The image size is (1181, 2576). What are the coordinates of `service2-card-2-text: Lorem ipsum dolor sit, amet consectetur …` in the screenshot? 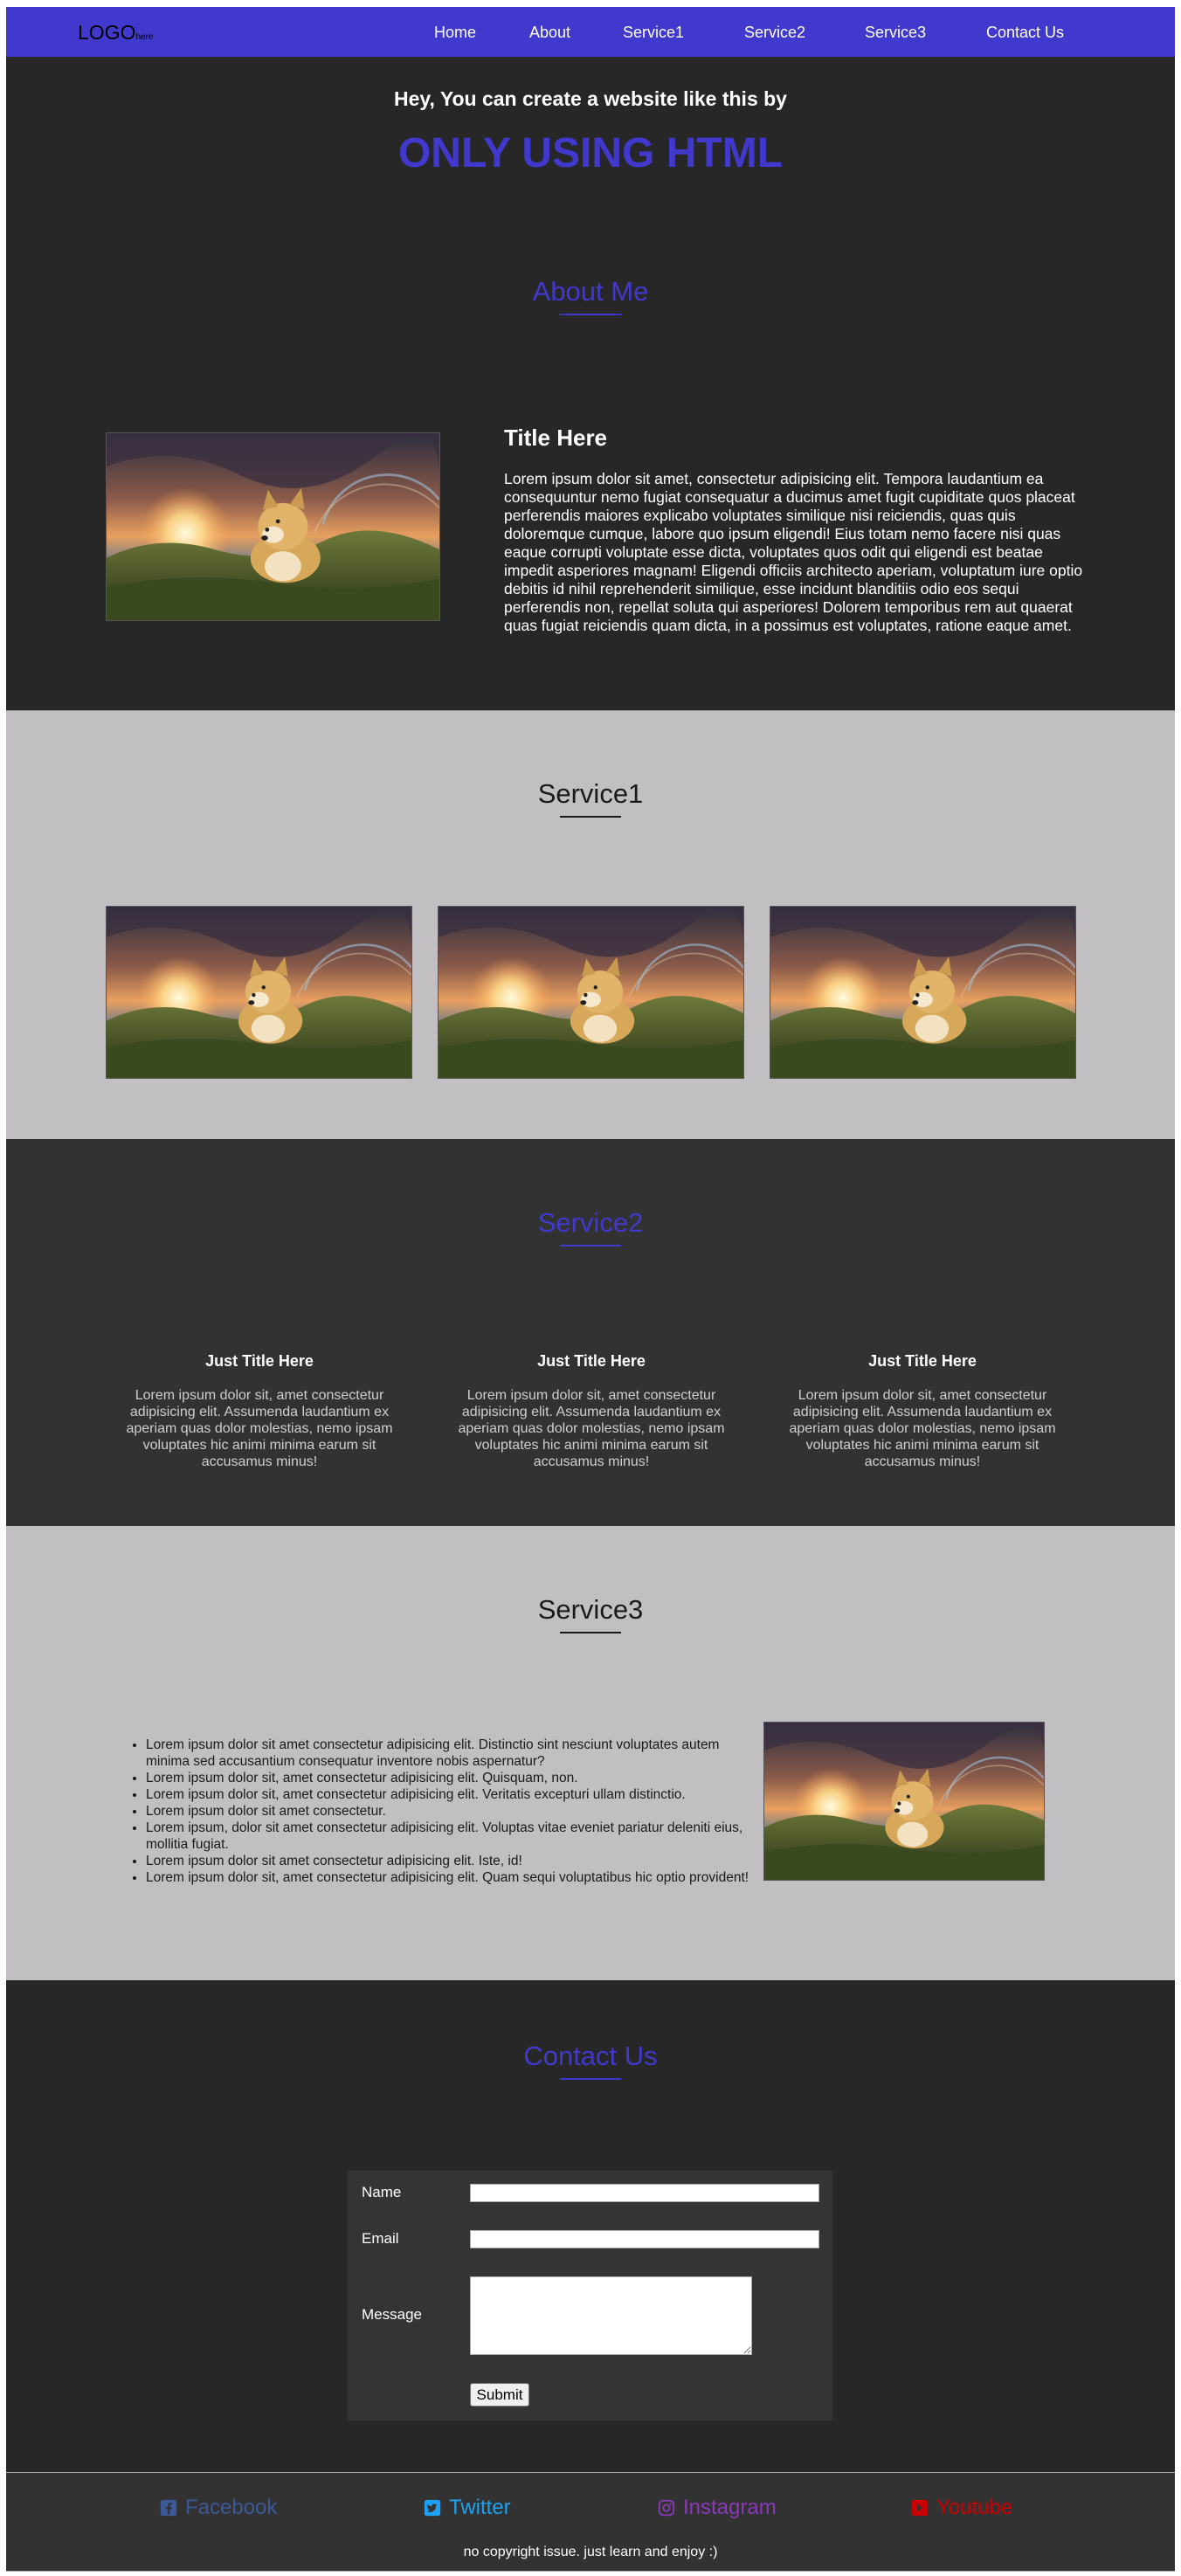 It's located at (592, 1428).